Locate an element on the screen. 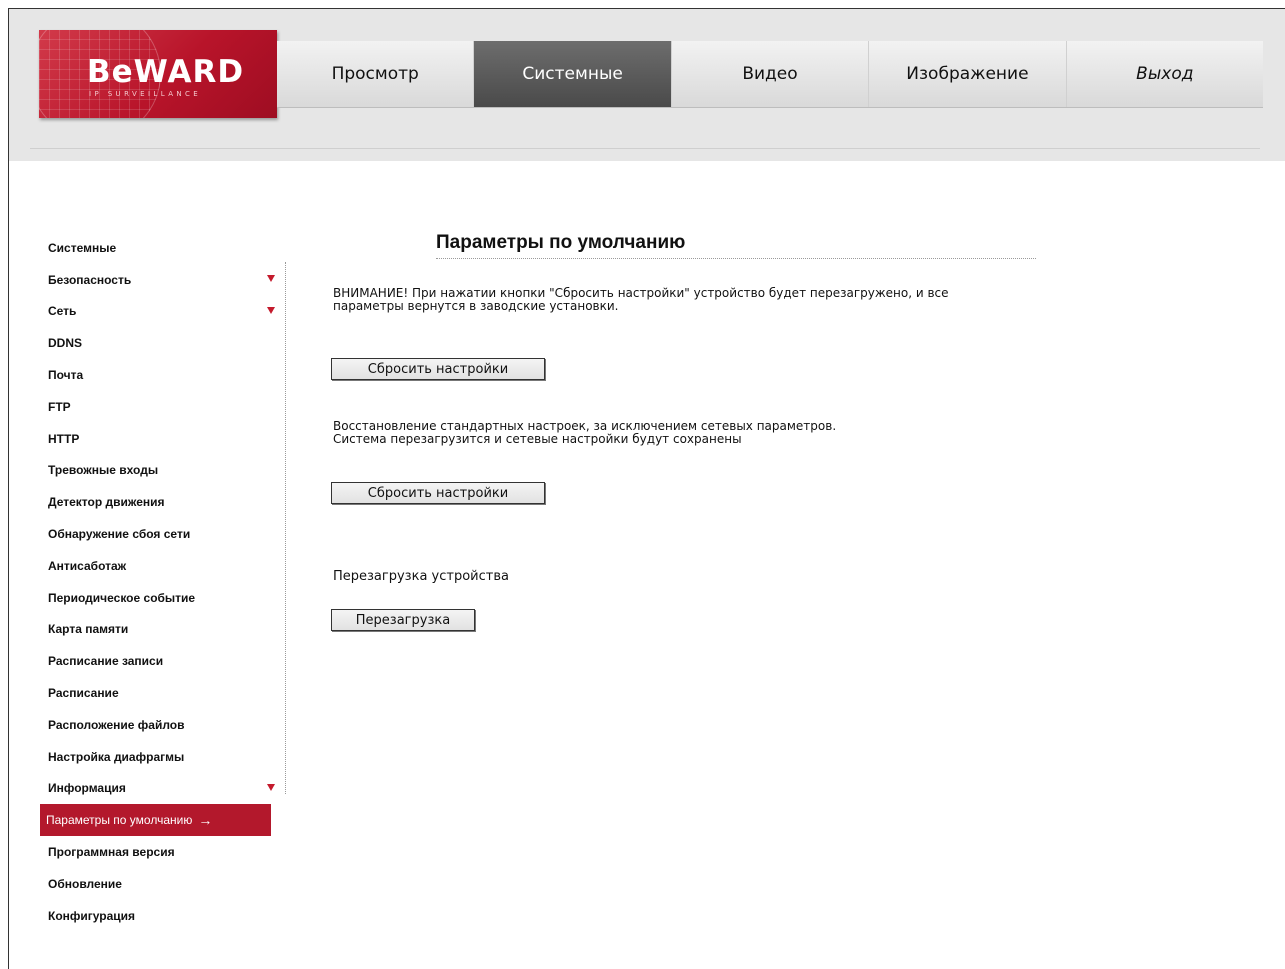 The image size is (1285, 969). beward-logo: BeWARD IP SURVEILLANCE is located at coordinates (158, 74).